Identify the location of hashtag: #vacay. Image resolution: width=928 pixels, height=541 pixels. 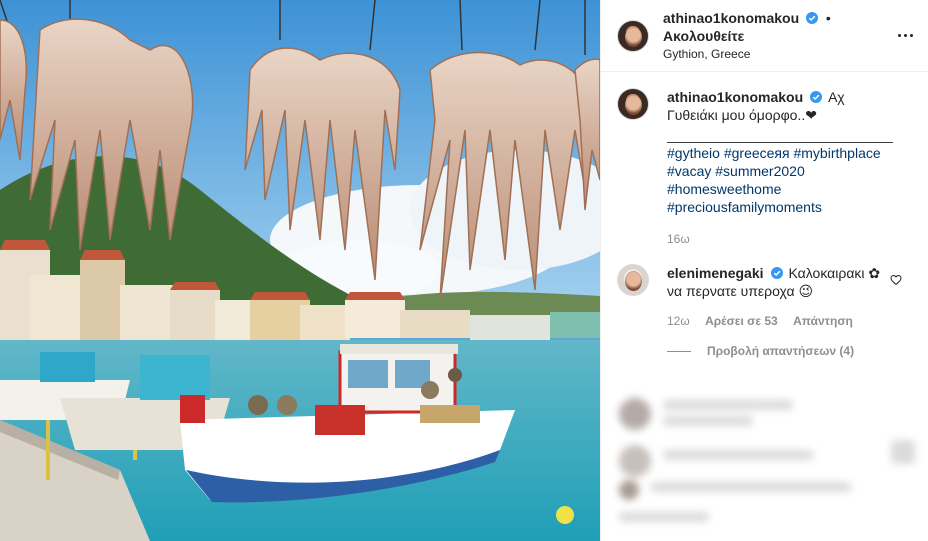
(689, 171).